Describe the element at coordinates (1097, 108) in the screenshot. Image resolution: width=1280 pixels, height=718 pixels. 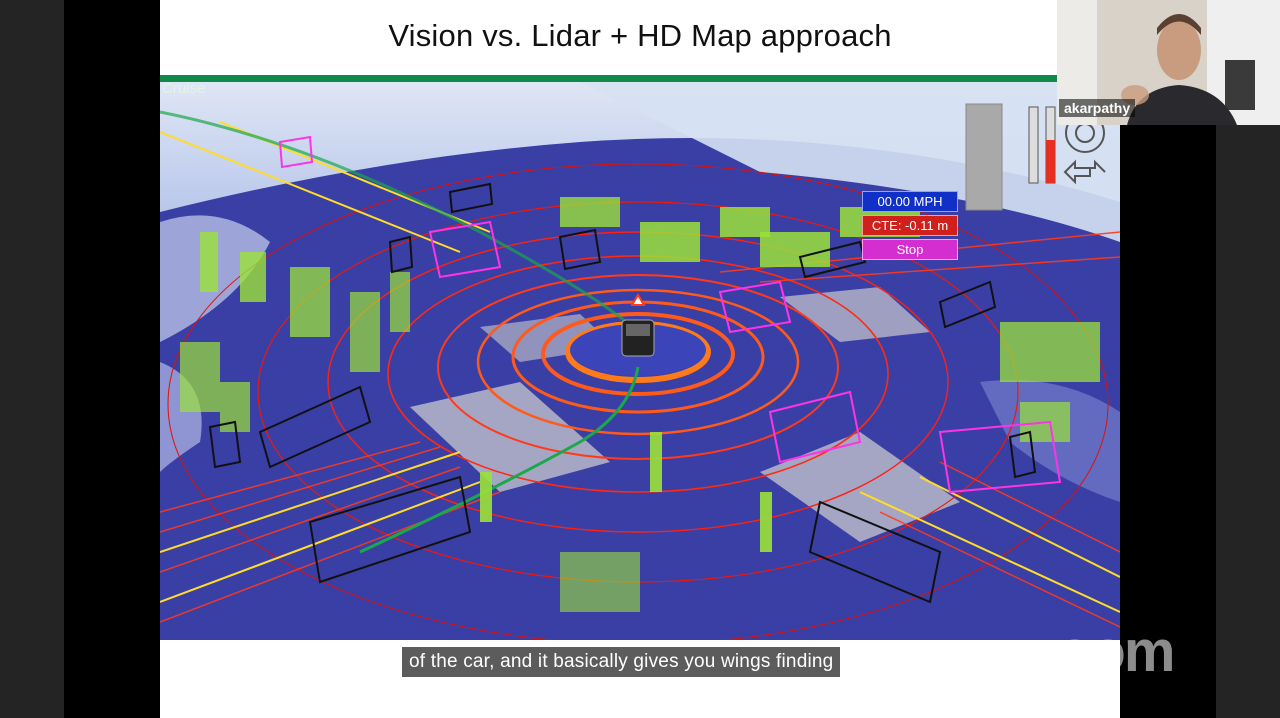
I see `participant-name-label: akarpathy` at that location.